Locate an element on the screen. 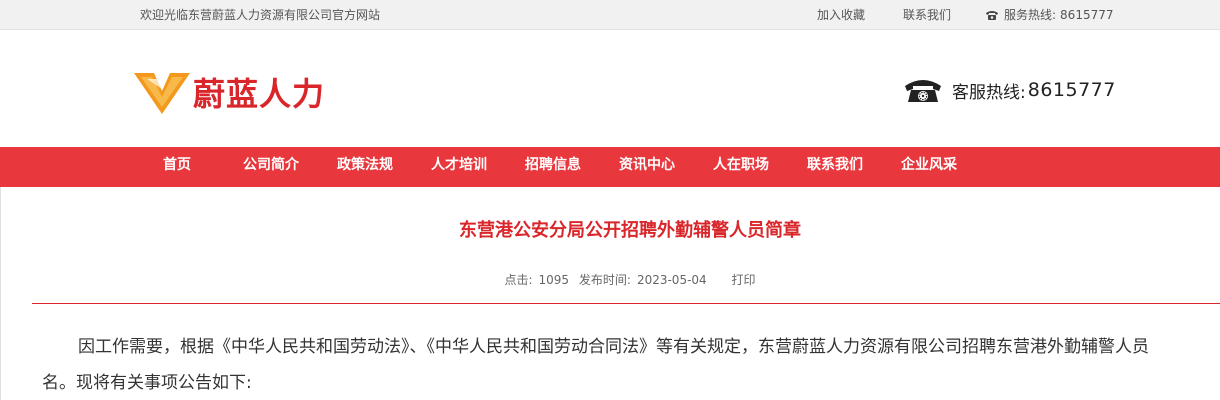  title-divider is located at coordinates (626, 303).